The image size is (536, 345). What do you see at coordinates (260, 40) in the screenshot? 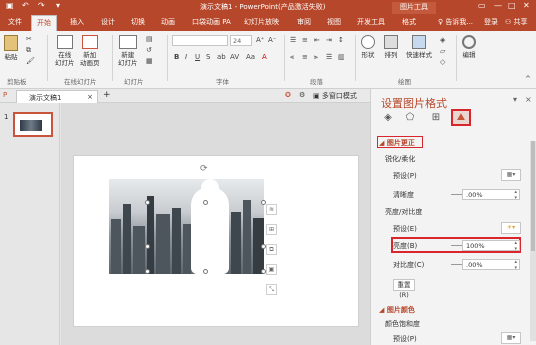
I see `grow-font-icon: A⁺` at bounding box center [260, 40].